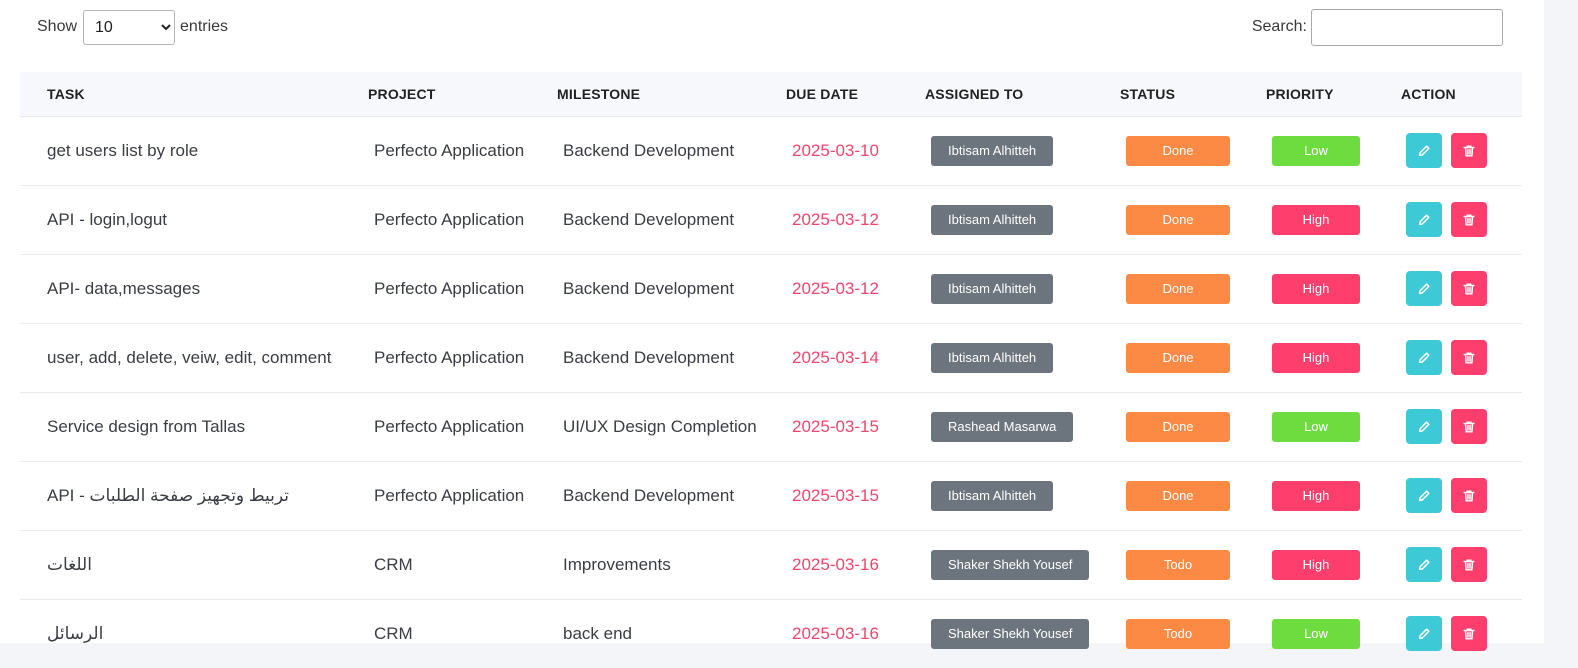 The image size is (1578, 668). I want to click on task-cell: API - تربيط وتجهيز صفحة الطلبات, so click(180, 495).